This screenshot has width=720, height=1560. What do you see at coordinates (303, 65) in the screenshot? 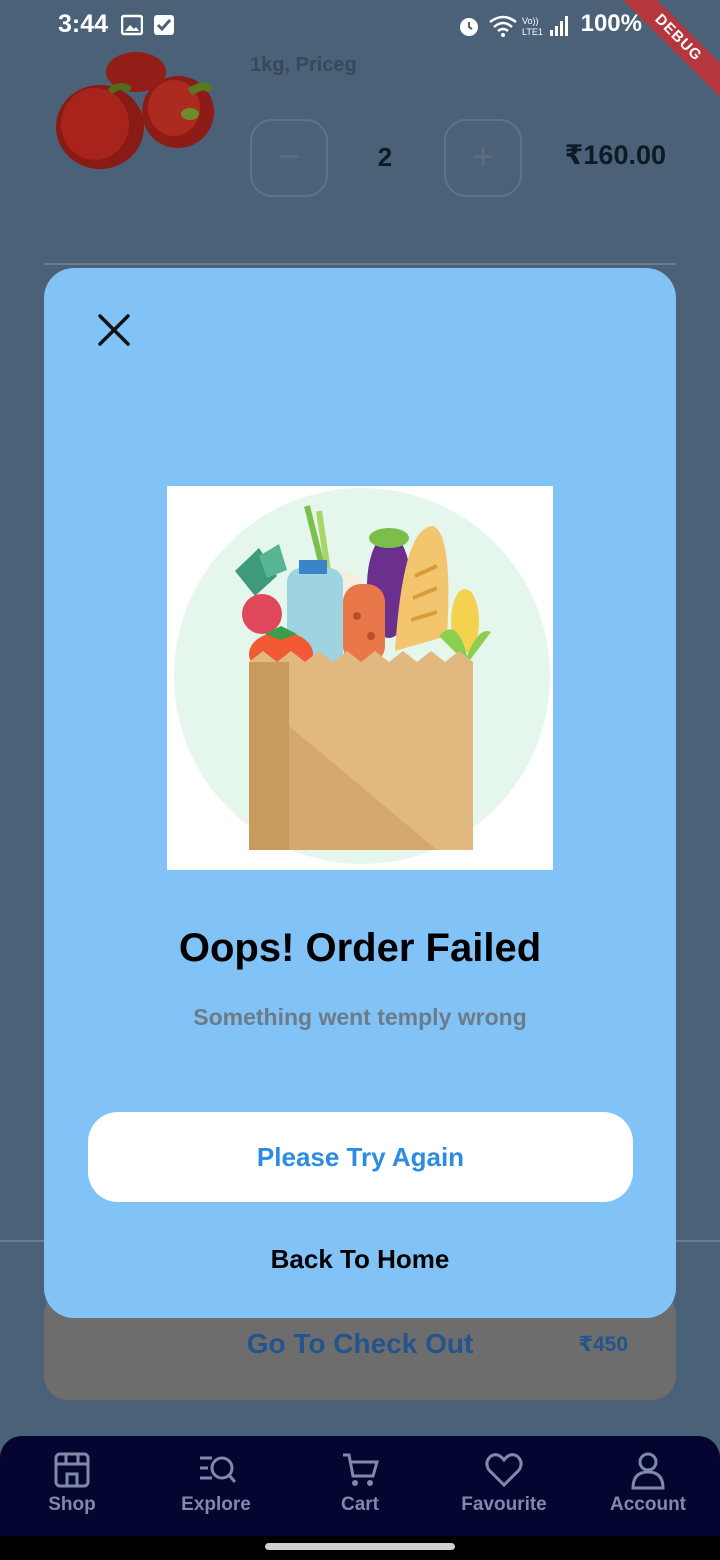
I see `item-subtitle: 1kg, Priceg` at bounding box center [303, 65].